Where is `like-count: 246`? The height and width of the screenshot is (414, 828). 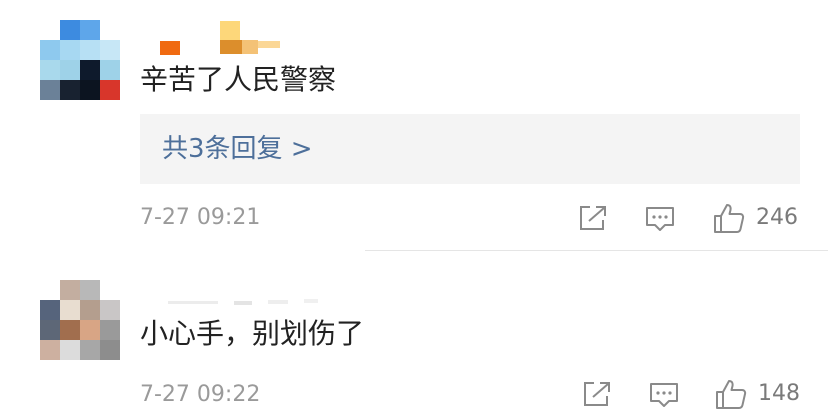
like-count: 246 is located at coordinates (777, 217).